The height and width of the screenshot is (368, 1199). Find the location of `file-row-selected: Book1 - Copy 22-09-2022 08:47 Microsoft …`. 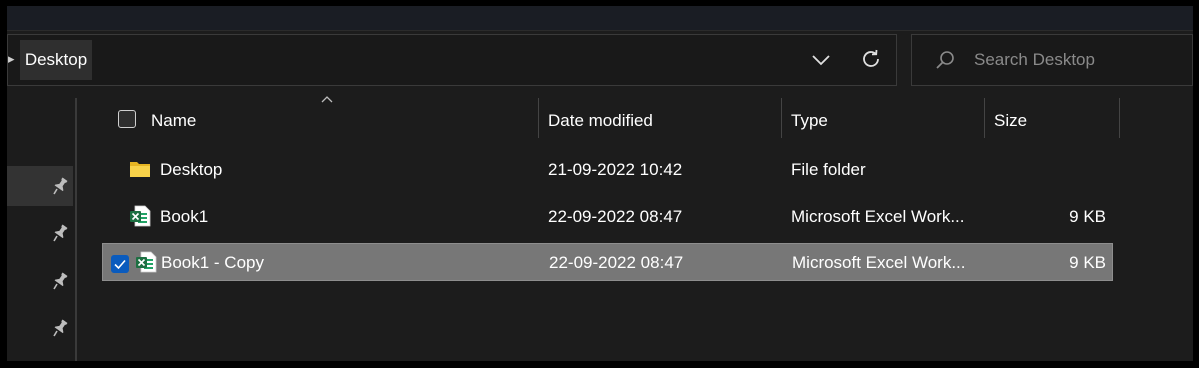

file-row-selected: Book1 - Copy 22-09-2022 08:47 Microsoft … is located at coordinates (607, 262).